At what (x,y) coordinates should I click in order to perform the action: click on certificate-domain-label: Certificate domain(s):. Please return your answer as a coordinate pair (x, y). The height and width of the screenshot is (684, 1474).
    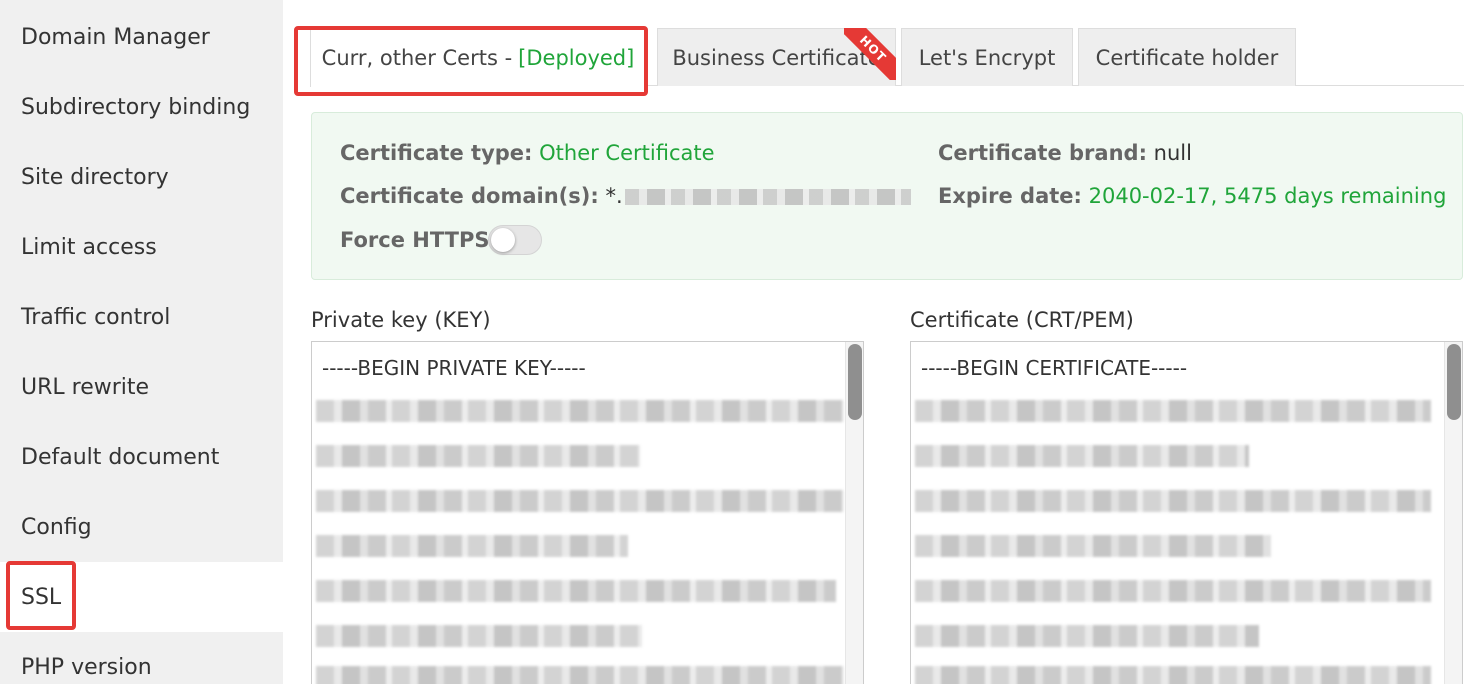
    Looking at the image, I should click on (469, 196).